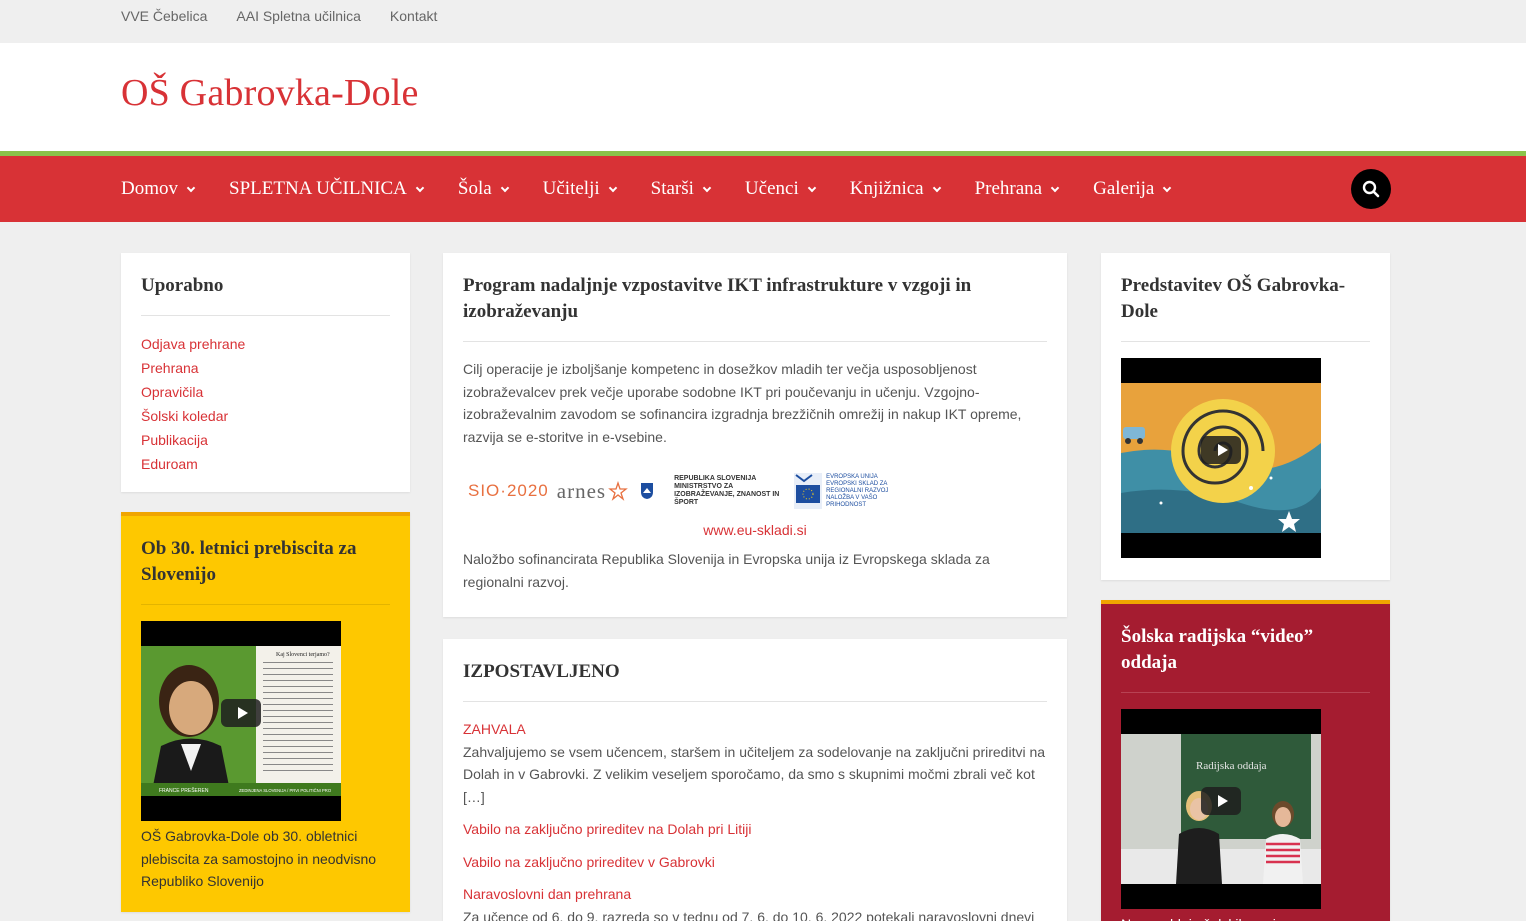 This screenshot has width=1526, height=921. I want to click on nav-item-starsi: Starši, so click(681, 189).